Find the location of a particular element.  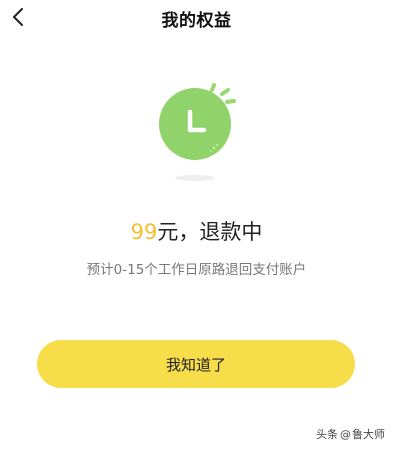

clock-icon is located at coordinates (197, 132).